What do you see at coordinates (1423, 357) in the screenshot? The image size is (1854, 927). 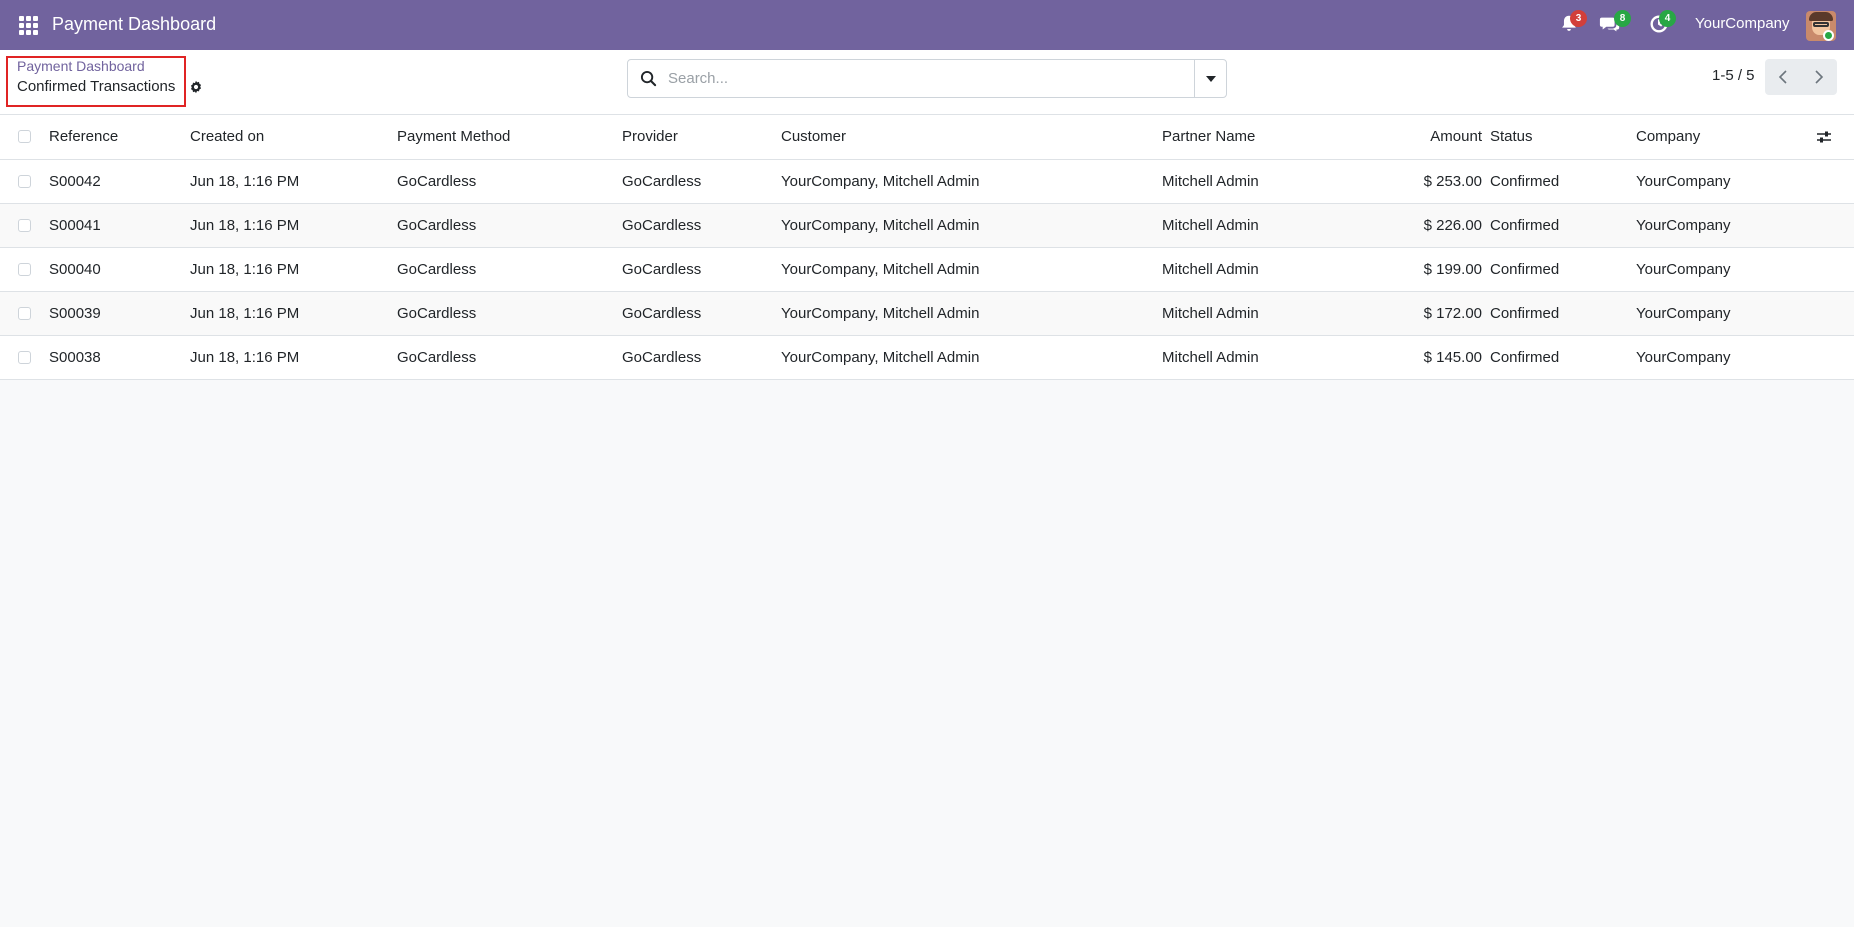 I see `cell-amount: $ 145.00` at bounding box center [1423, 357].